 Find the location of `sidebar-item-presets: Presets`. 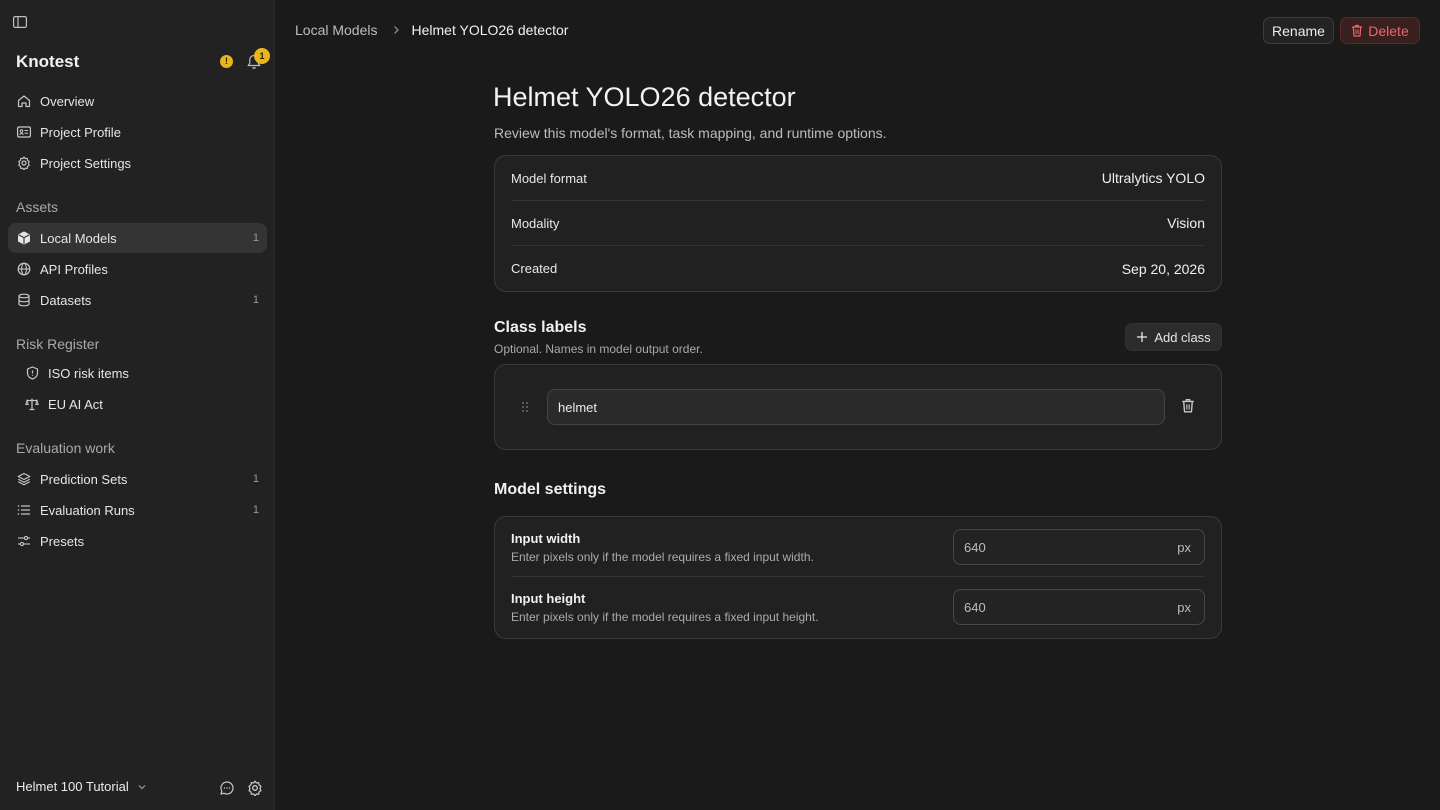

sidebar-item-presets: Presets is located at coordinates (137, 541).